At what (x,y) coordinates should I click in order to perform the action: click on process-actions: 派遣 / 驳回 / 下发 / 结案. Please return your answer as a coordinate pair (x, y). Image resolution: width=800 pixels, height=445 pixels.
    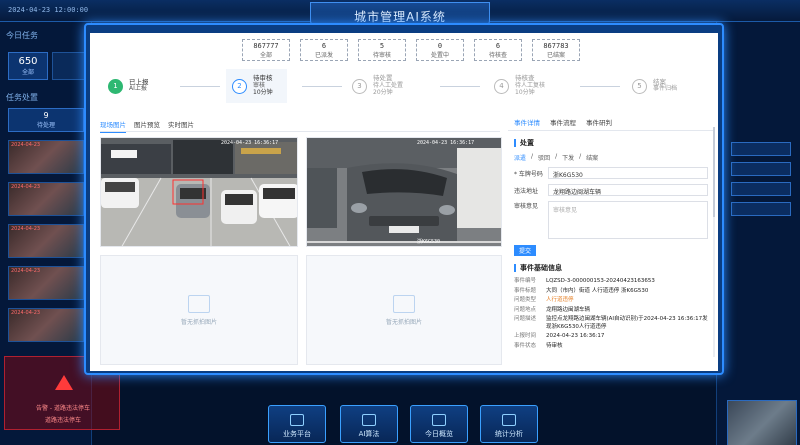
    Looking at the image, I should click on (556, 157).